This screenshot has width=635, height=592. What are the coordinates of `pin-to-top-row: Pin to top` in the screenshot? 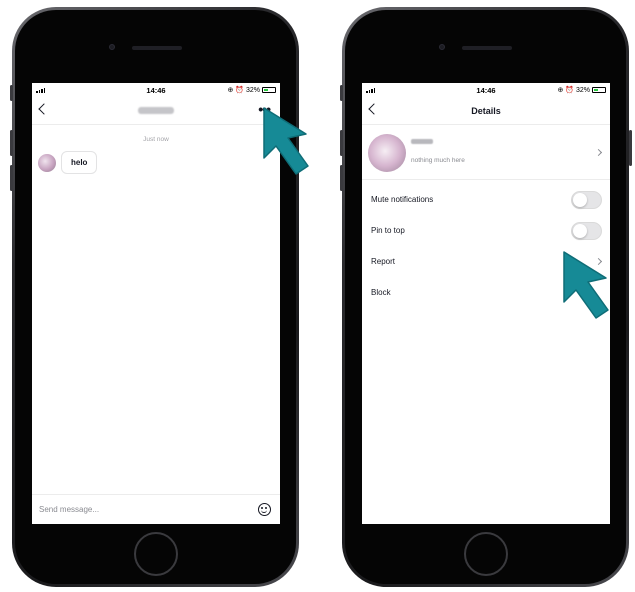 It's located at (486, 230).